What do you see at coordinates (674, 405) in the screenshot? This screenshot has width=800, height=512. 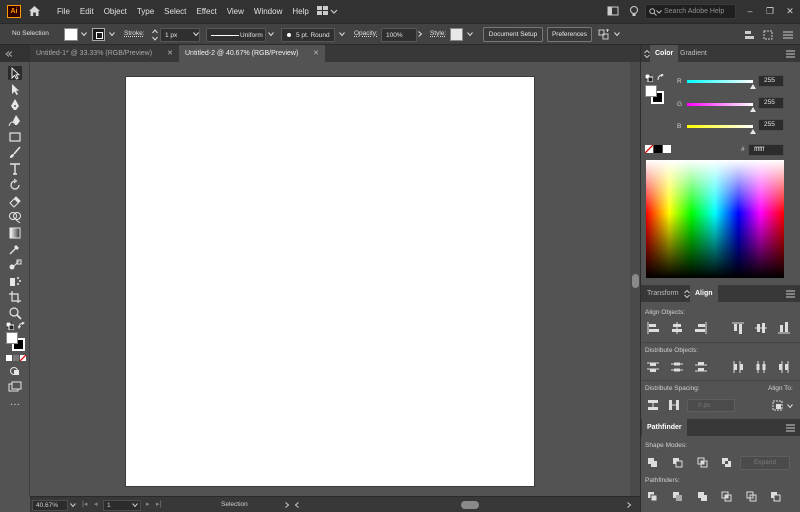 I see `horizontal-distribute-space-icon` at bounding box center [674, 405].